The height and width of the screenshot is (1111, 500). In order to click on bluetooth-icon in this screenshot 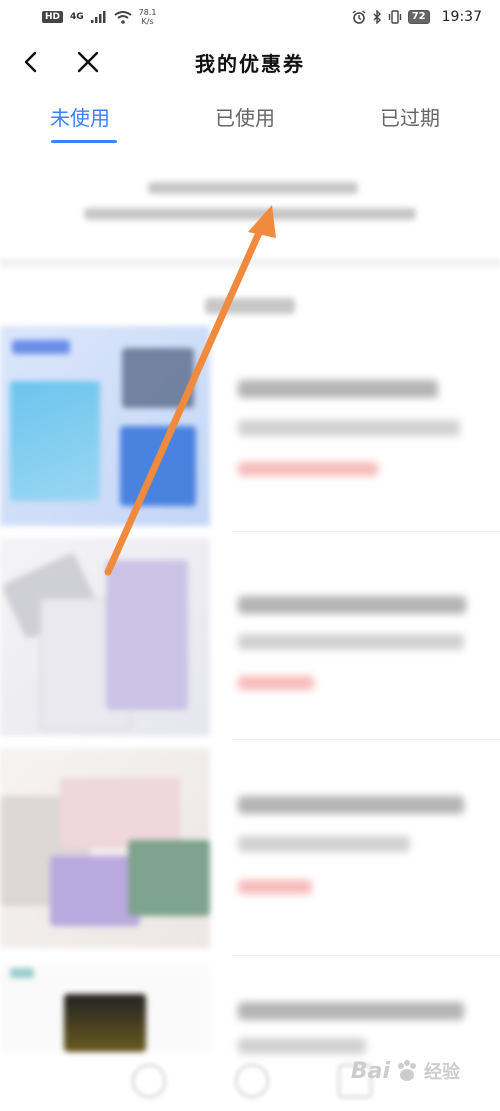, I will do `click(377, 17)`.